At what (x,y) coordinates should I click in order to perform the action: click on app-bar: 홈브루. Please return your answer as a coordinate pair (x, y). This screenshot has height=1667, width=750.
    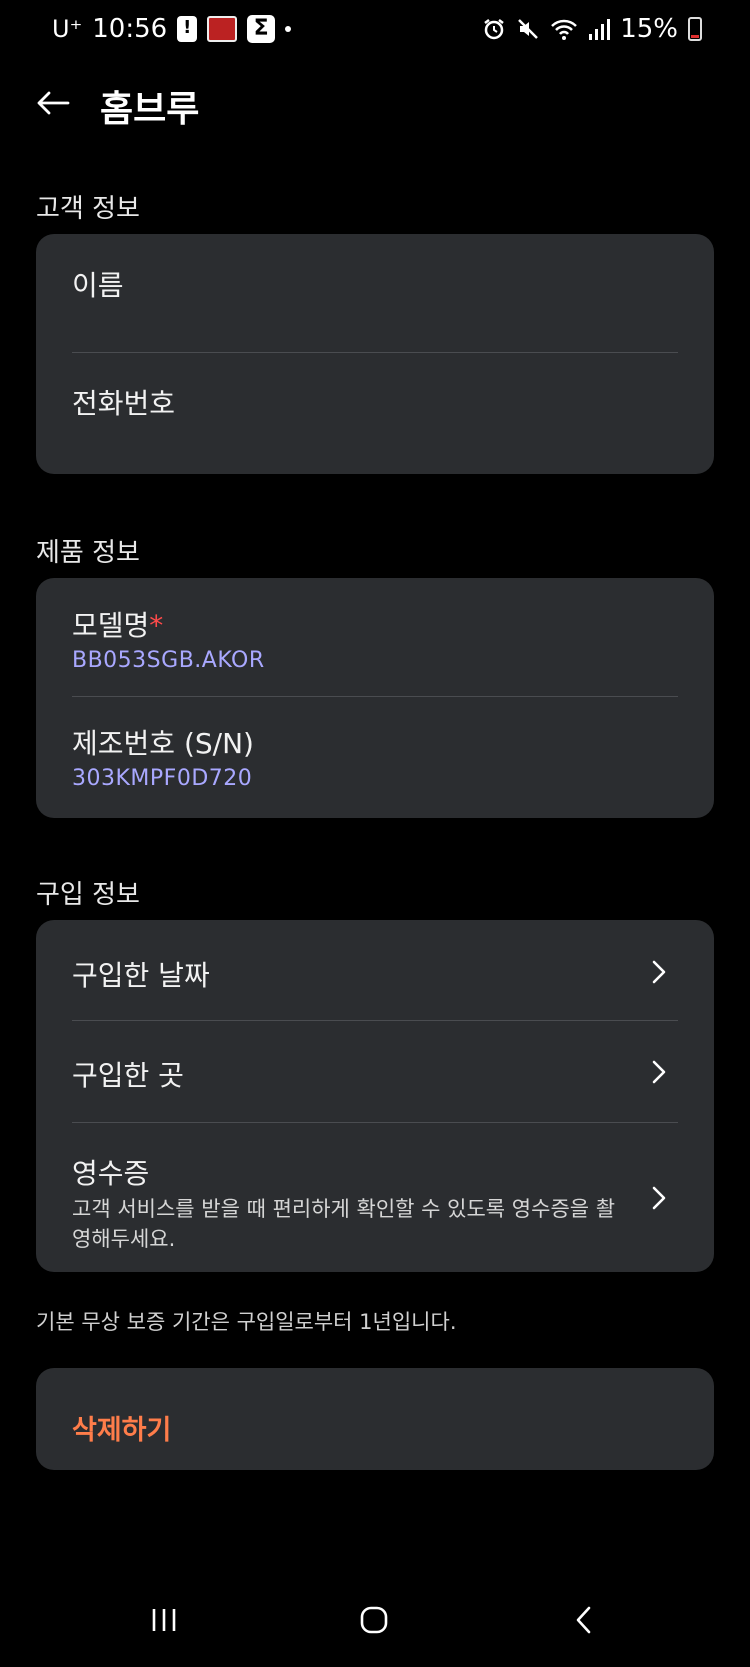
    Looking at the image, I should click on (375, 104).